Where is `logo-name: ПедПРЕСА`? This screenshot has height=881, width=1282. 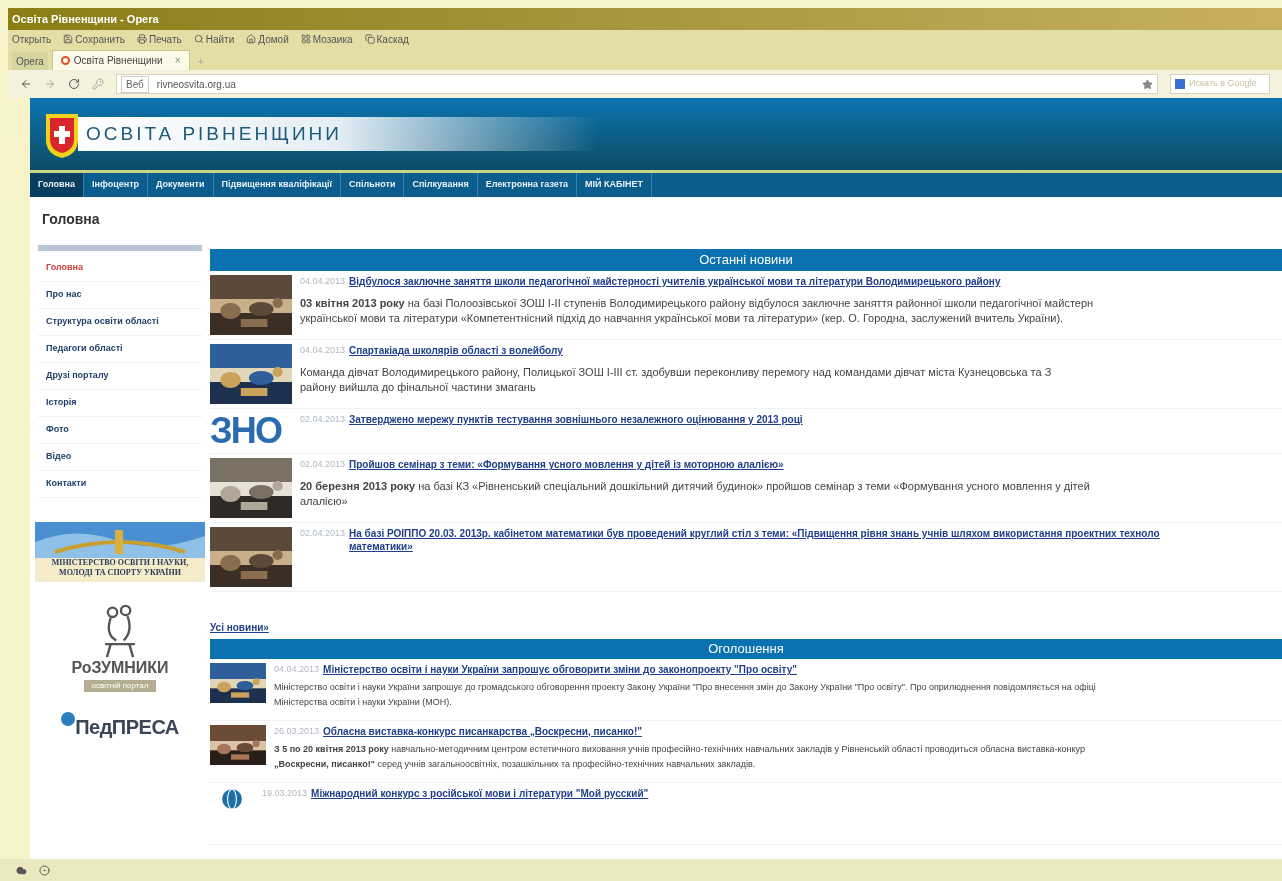
logo-name: ПедПРЕСА is located at coordinates (127, 727).